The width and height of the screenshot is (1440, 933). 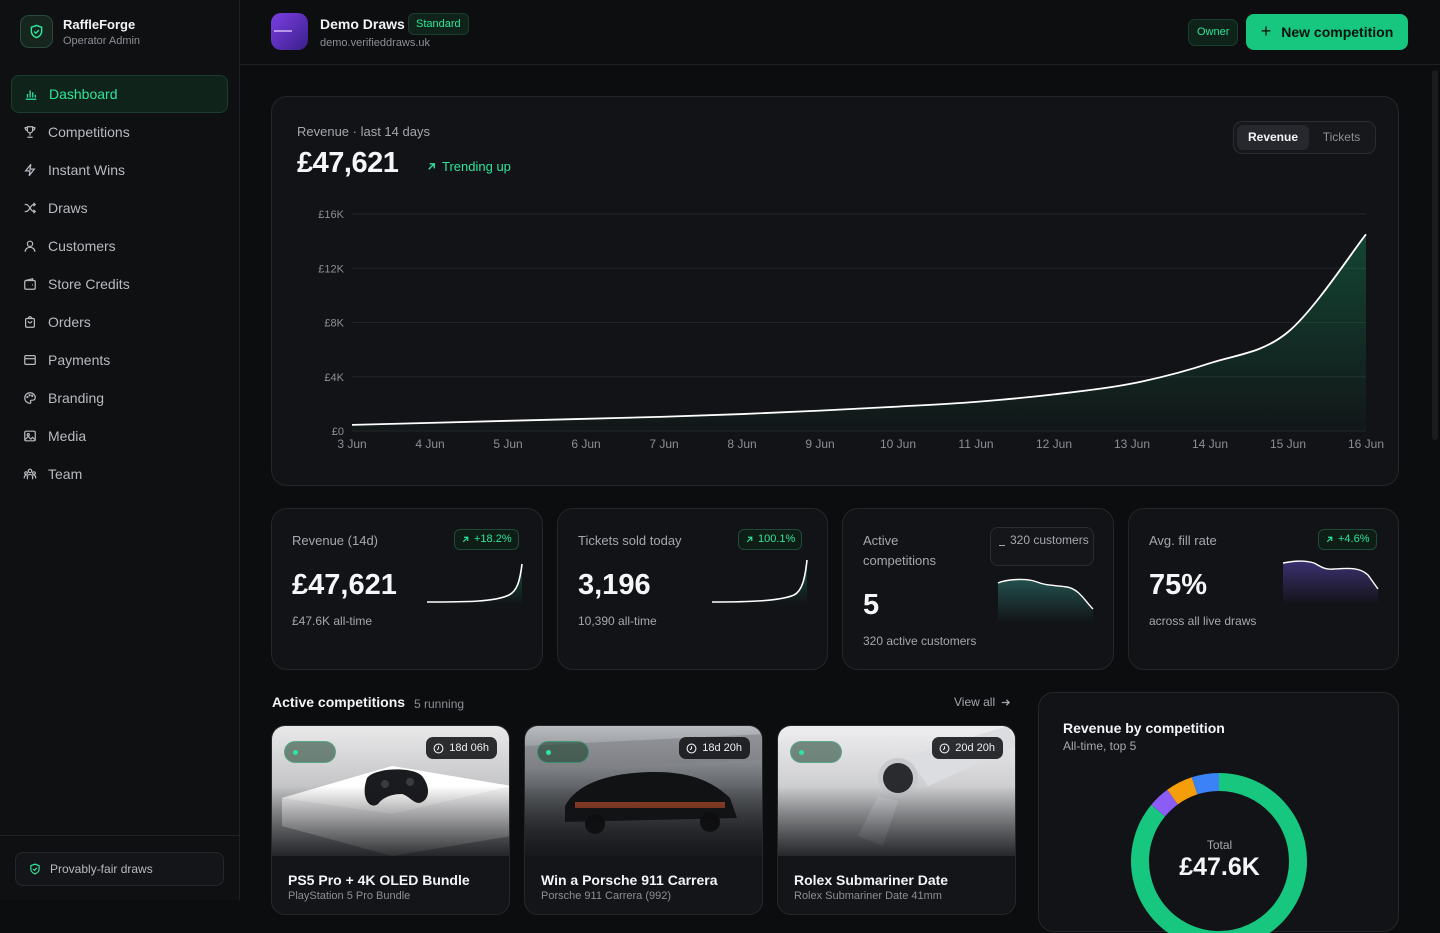 What do you see at coordinates (375, 43) in the screenshot?
I see `org-url: demo.verifieddraws.uk` at bounding box center [375, 43].